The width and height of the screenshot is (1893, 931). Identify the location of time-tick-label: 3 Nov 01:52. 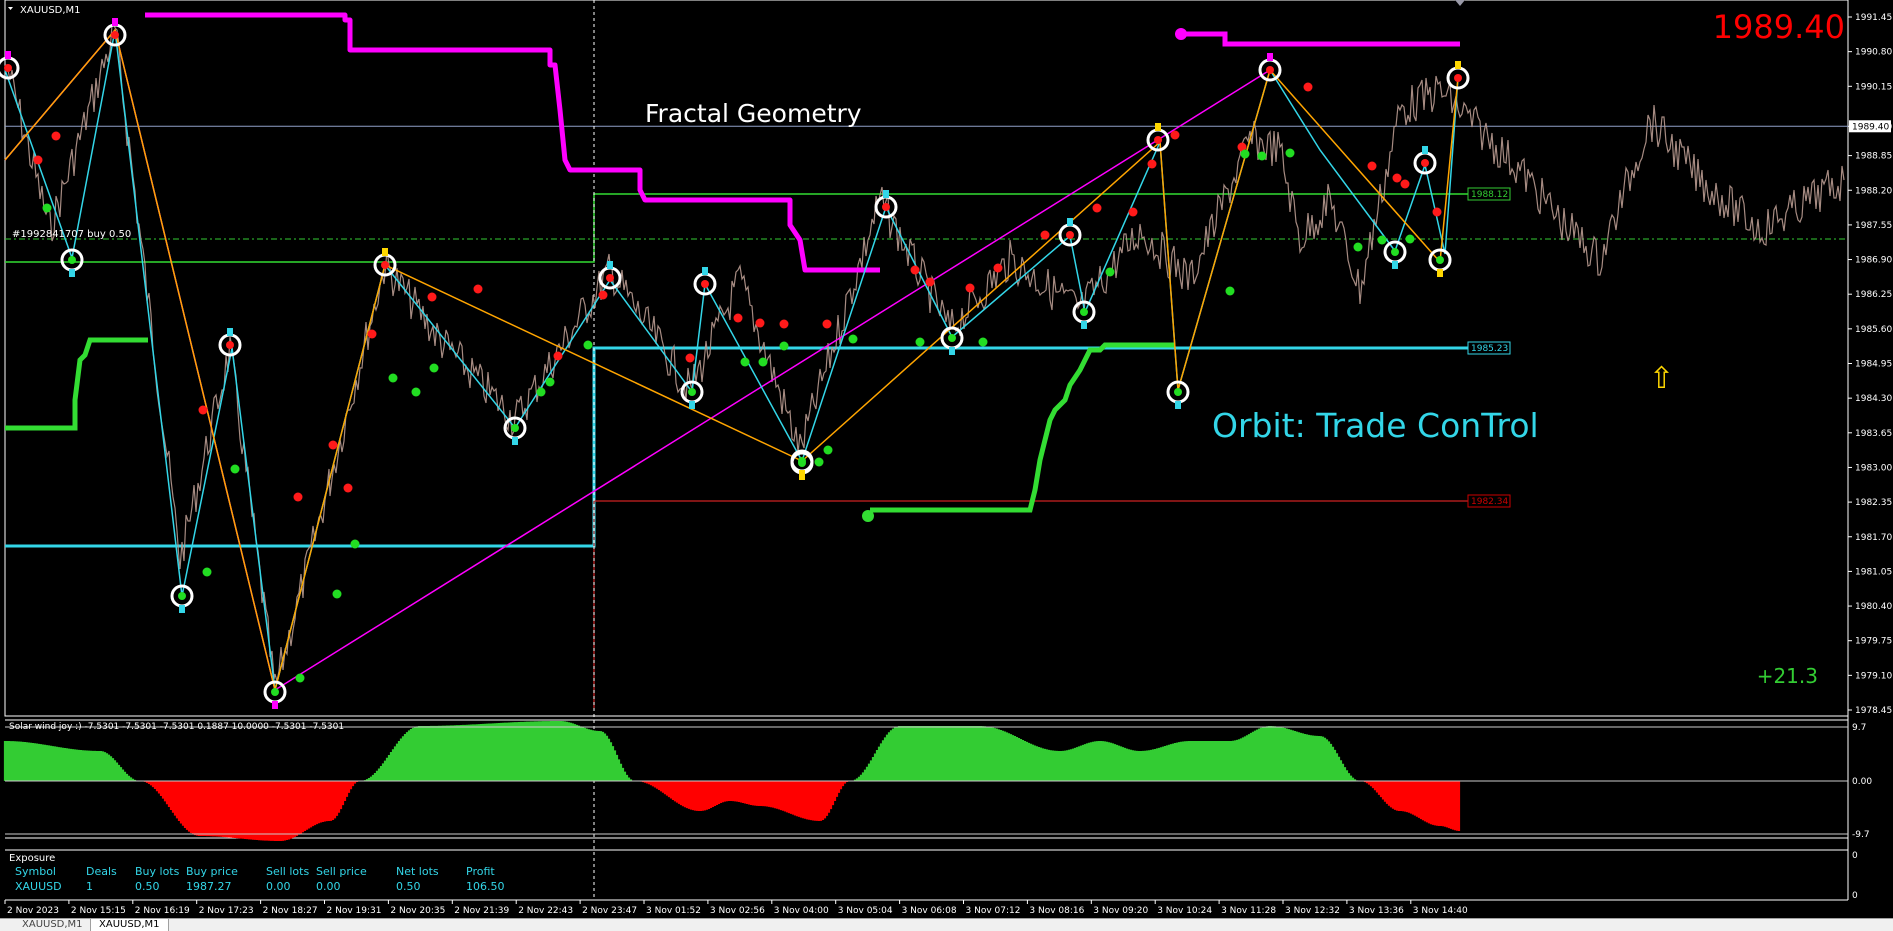
(673, 911).